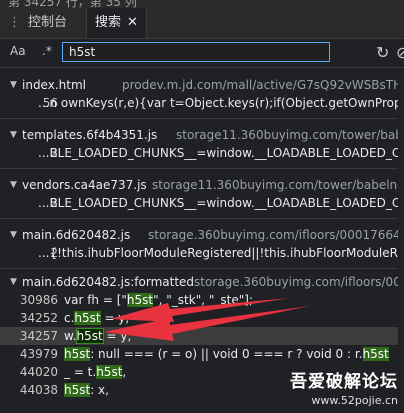 The height and width of the screenshot is (413, 404). What do you see at coordinates (202, 318) in the screenshot?
I see `result-match-line: 34252 c.h5st = y,` at bounding box center [202, 318].